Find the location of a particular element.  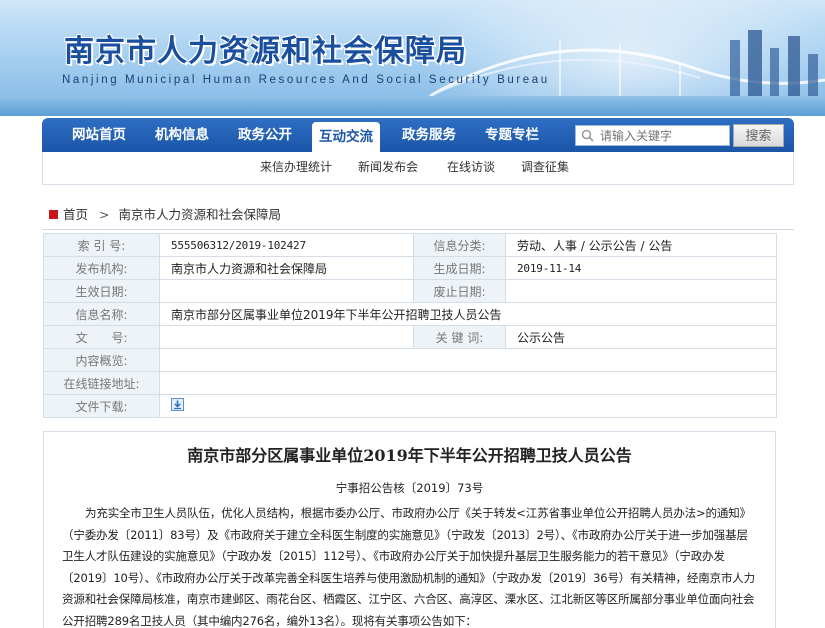

table-row: 文件下载: is located at coordinates (410, 406).